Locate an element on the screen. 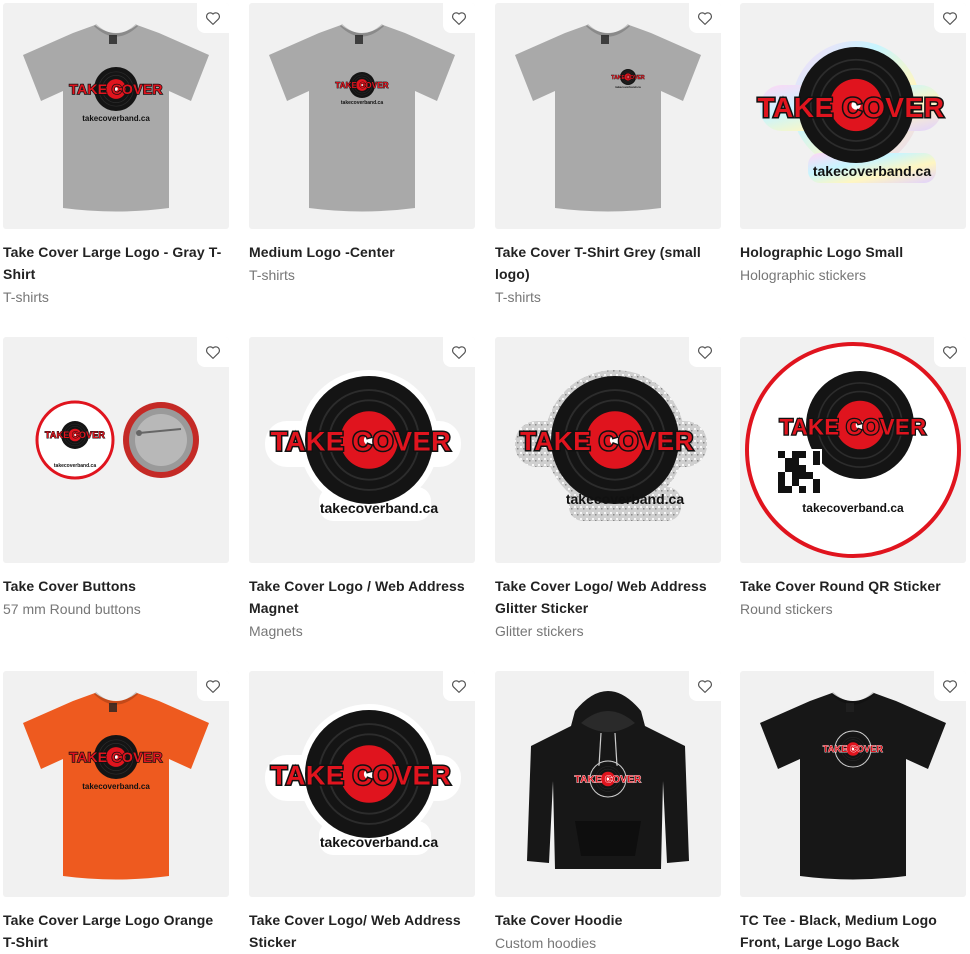 Image resolution: width=970 pixels, height=954 pixels. product-category: Holographic stickers is located at coordinates (803, 275).